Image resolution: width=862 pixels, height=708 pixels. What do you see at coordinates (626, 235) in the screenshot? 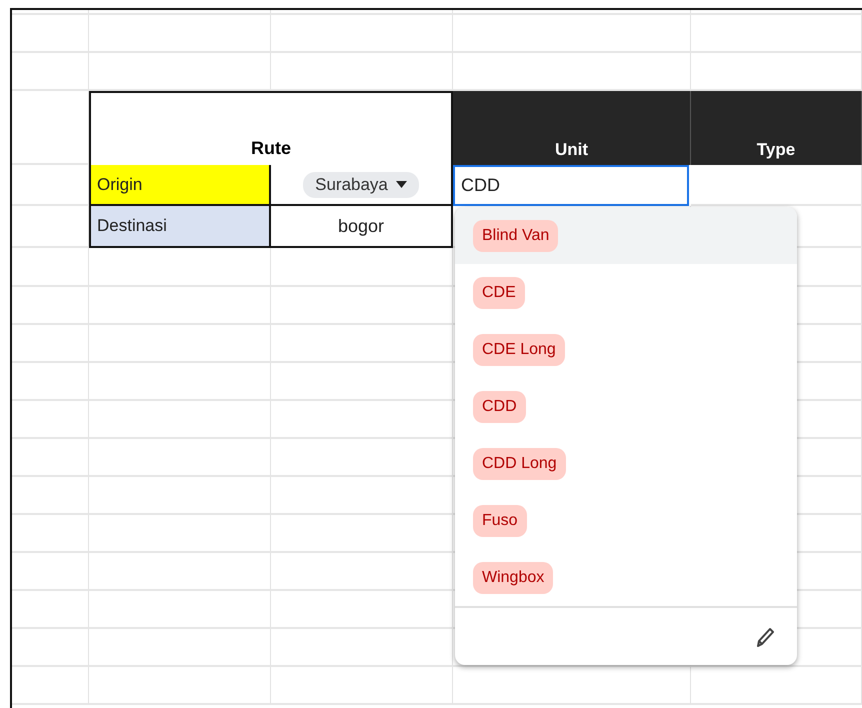
I see `dropdown-option: Blind Van` at bounding box center [626, 235].